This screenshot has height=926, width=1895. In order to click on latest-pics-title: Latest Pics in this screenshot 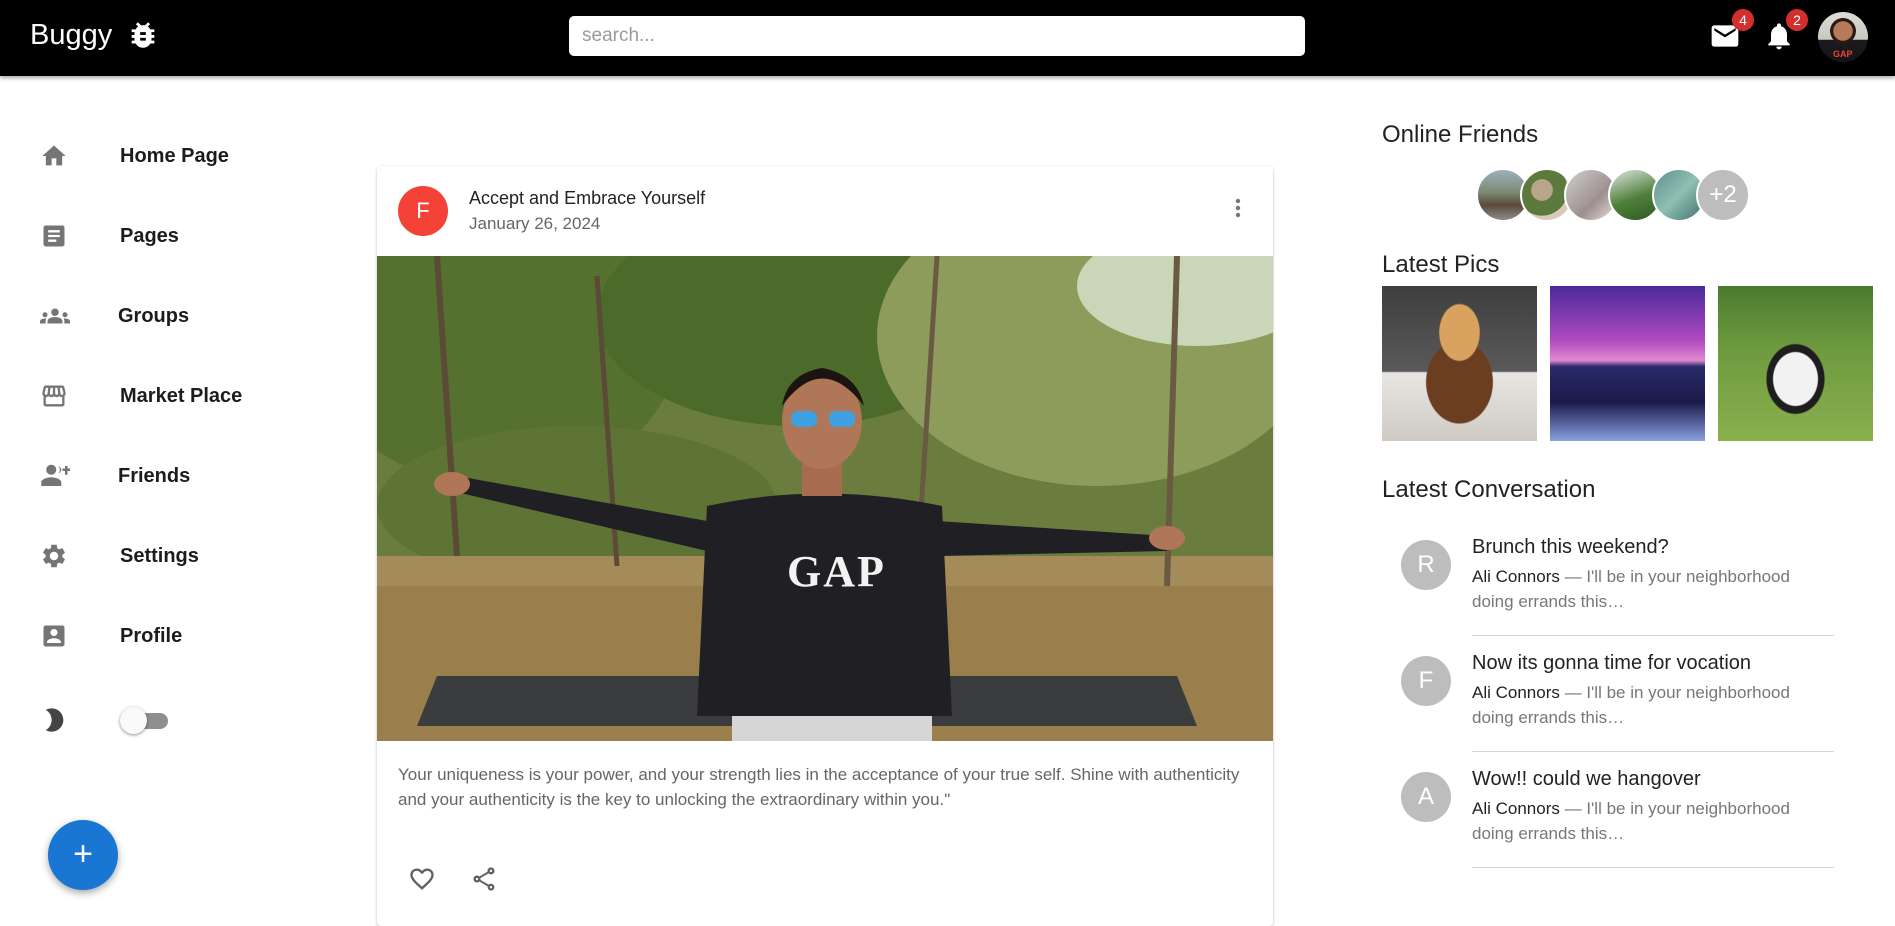, I will do `click(1441, 264)`.